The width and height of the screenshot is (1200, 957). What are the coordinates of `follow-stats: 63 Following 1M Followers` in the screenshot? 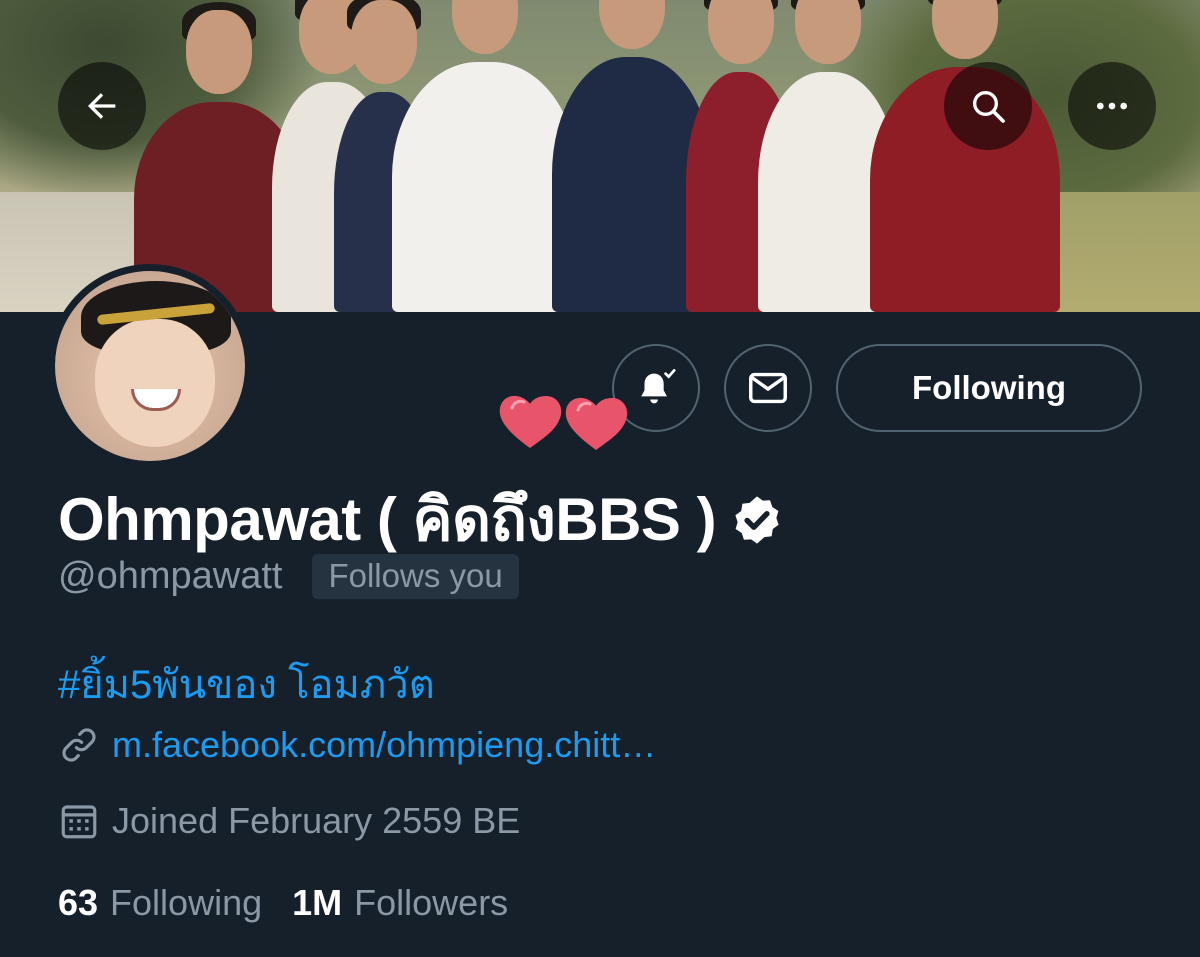 It's located at (283, 903).